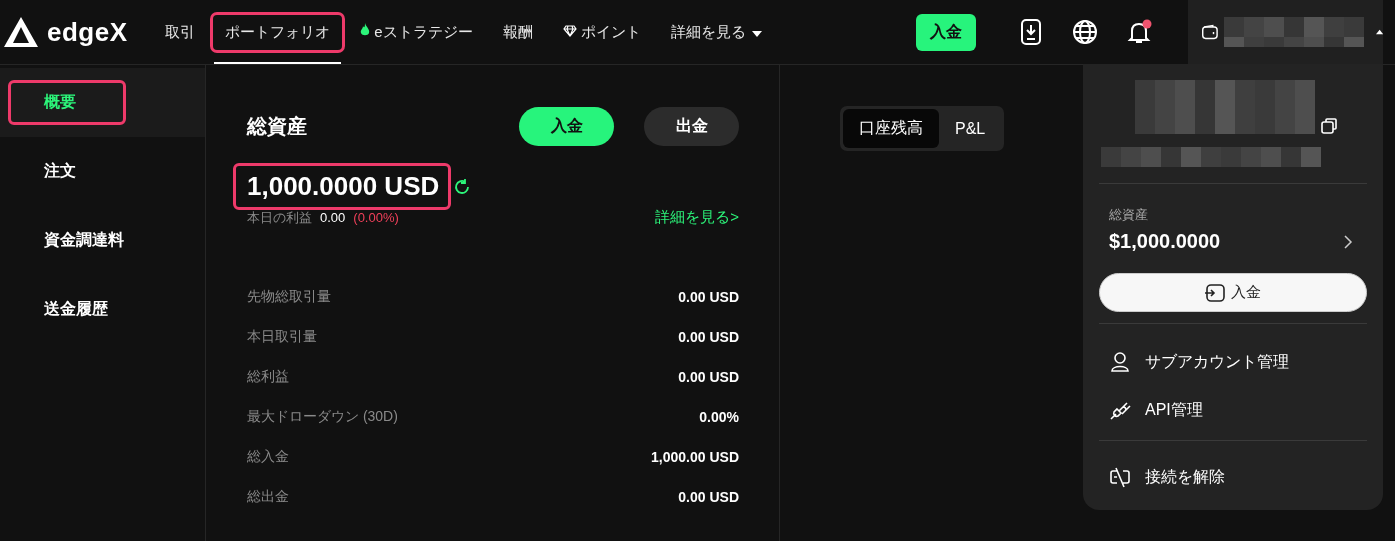 This screenshot has width=1395, height=541. Describe the element at coordinates (277, 126) in the screenshot. I see `section-title: 総資産` at that location.